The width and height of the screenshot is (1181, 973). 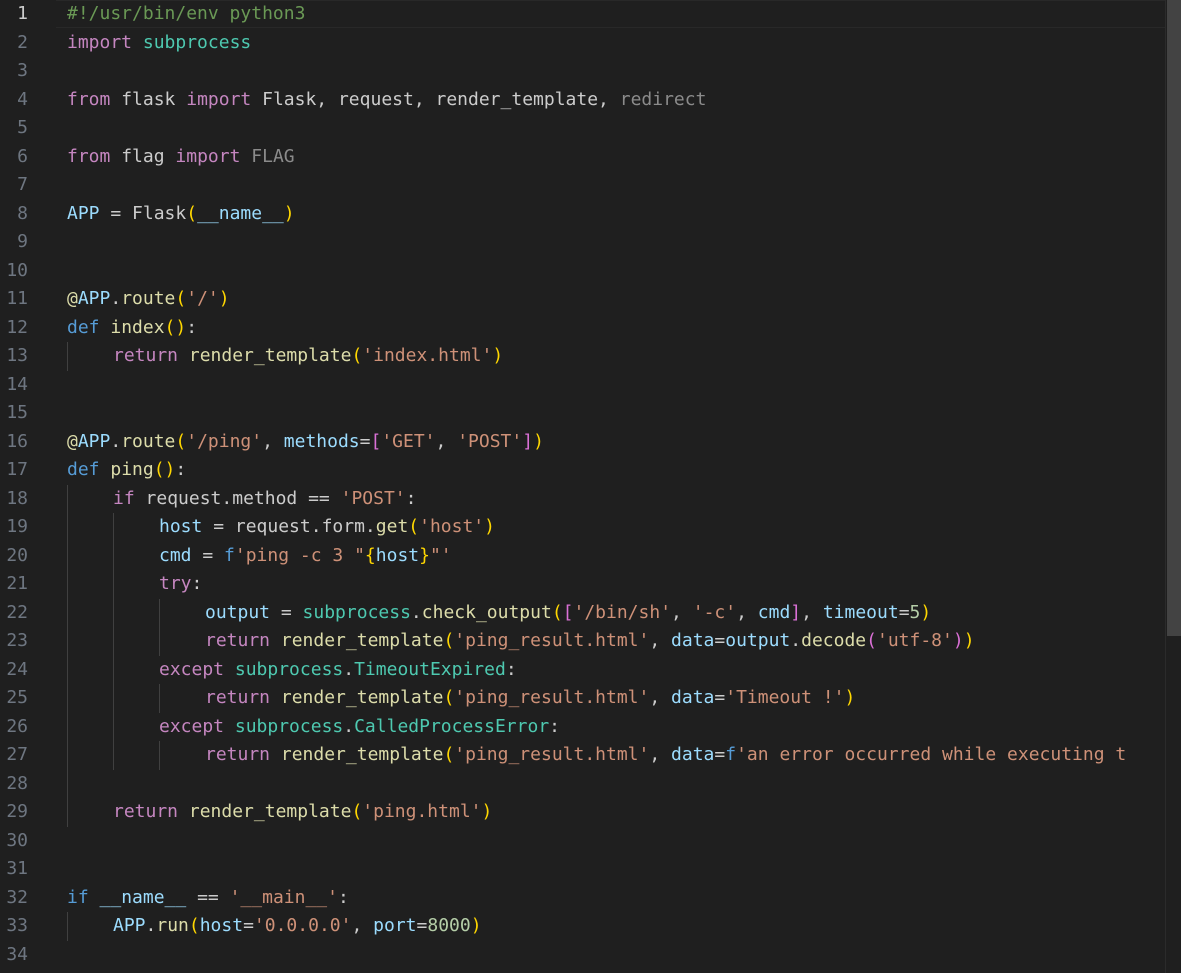 What do you see at coordinates (270, 811) in the screenshot?
I see `function-name: render_template` at bounding box center [270, 811].